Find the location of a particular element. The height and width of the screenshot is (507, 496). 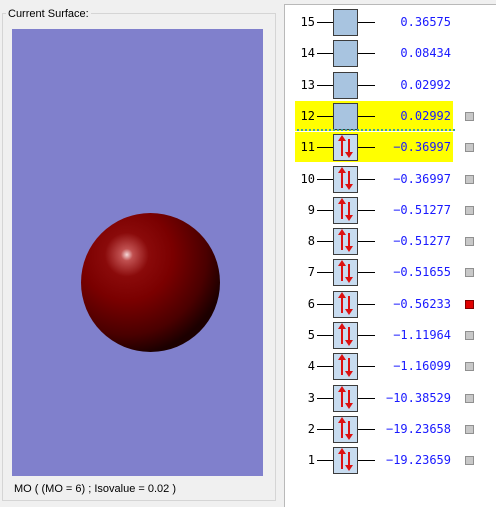

mo-energy: −19.23658 is located at coordinates (418, 428).